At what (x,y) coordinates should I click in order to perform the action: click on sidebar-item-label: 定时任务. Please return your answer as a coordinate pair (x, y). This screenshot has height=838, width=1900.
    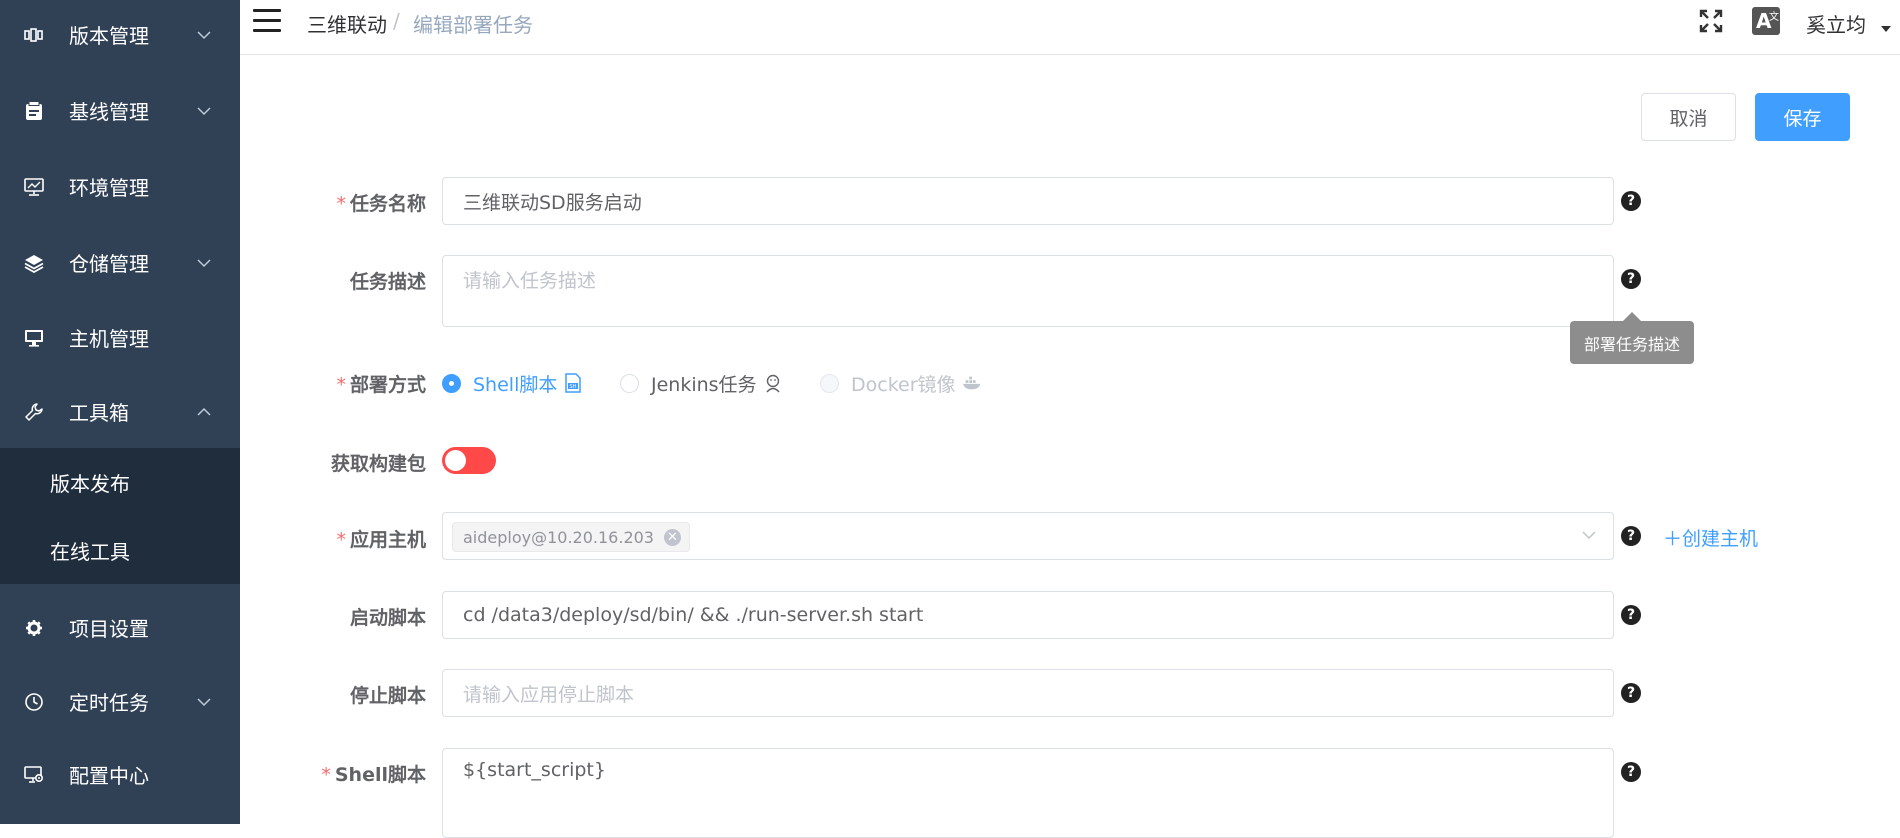
    Looking at the image, I should click on (109, 703).